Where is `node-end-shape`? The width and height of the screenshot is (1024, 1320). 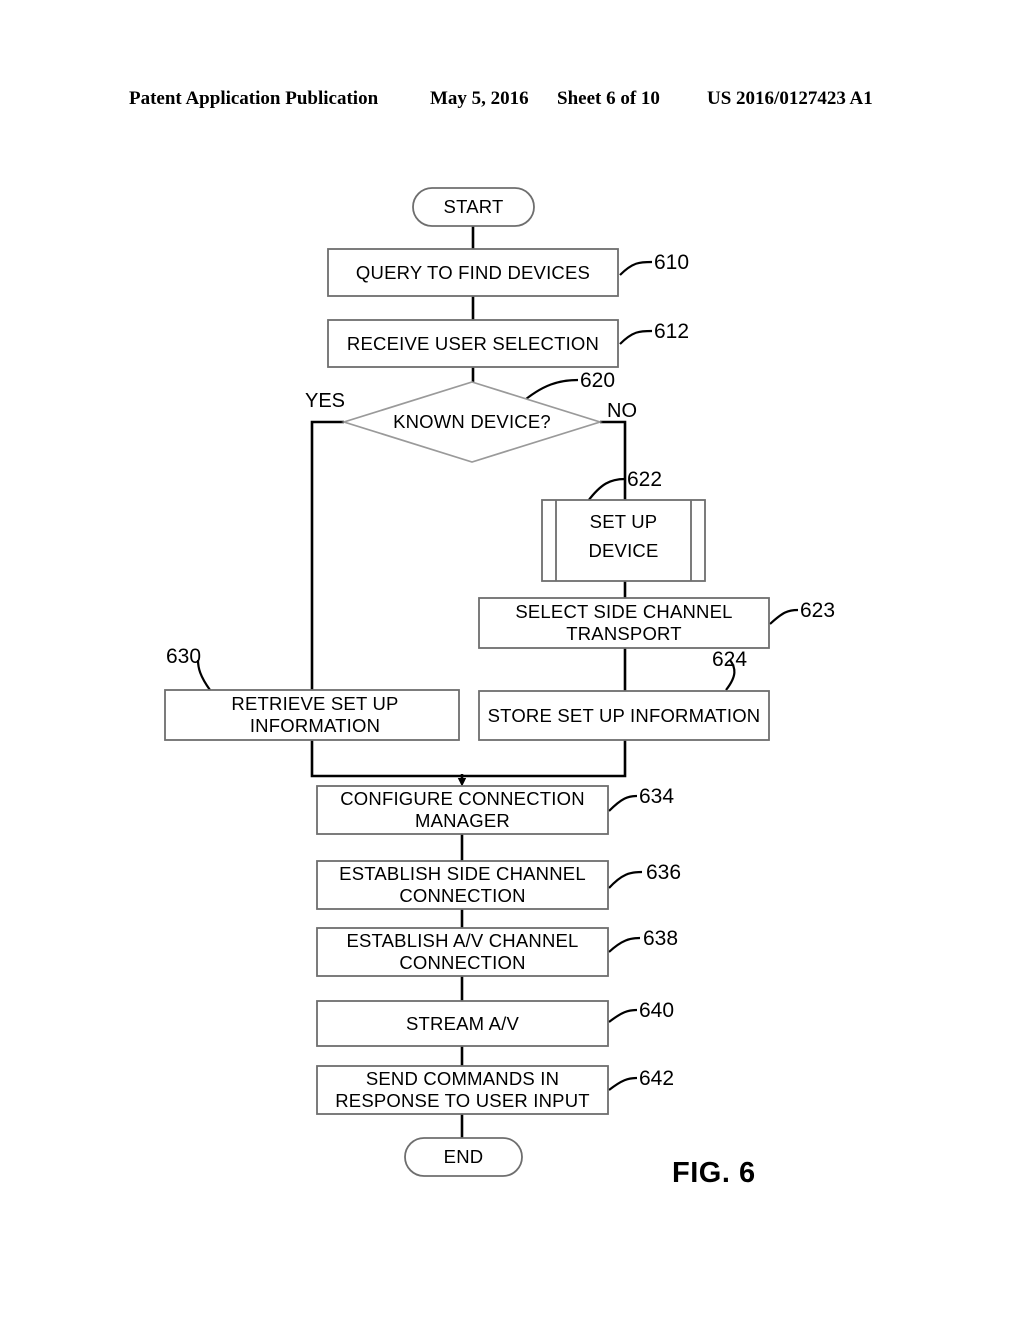 node-end-shape is located at coordinates (463, 1157).